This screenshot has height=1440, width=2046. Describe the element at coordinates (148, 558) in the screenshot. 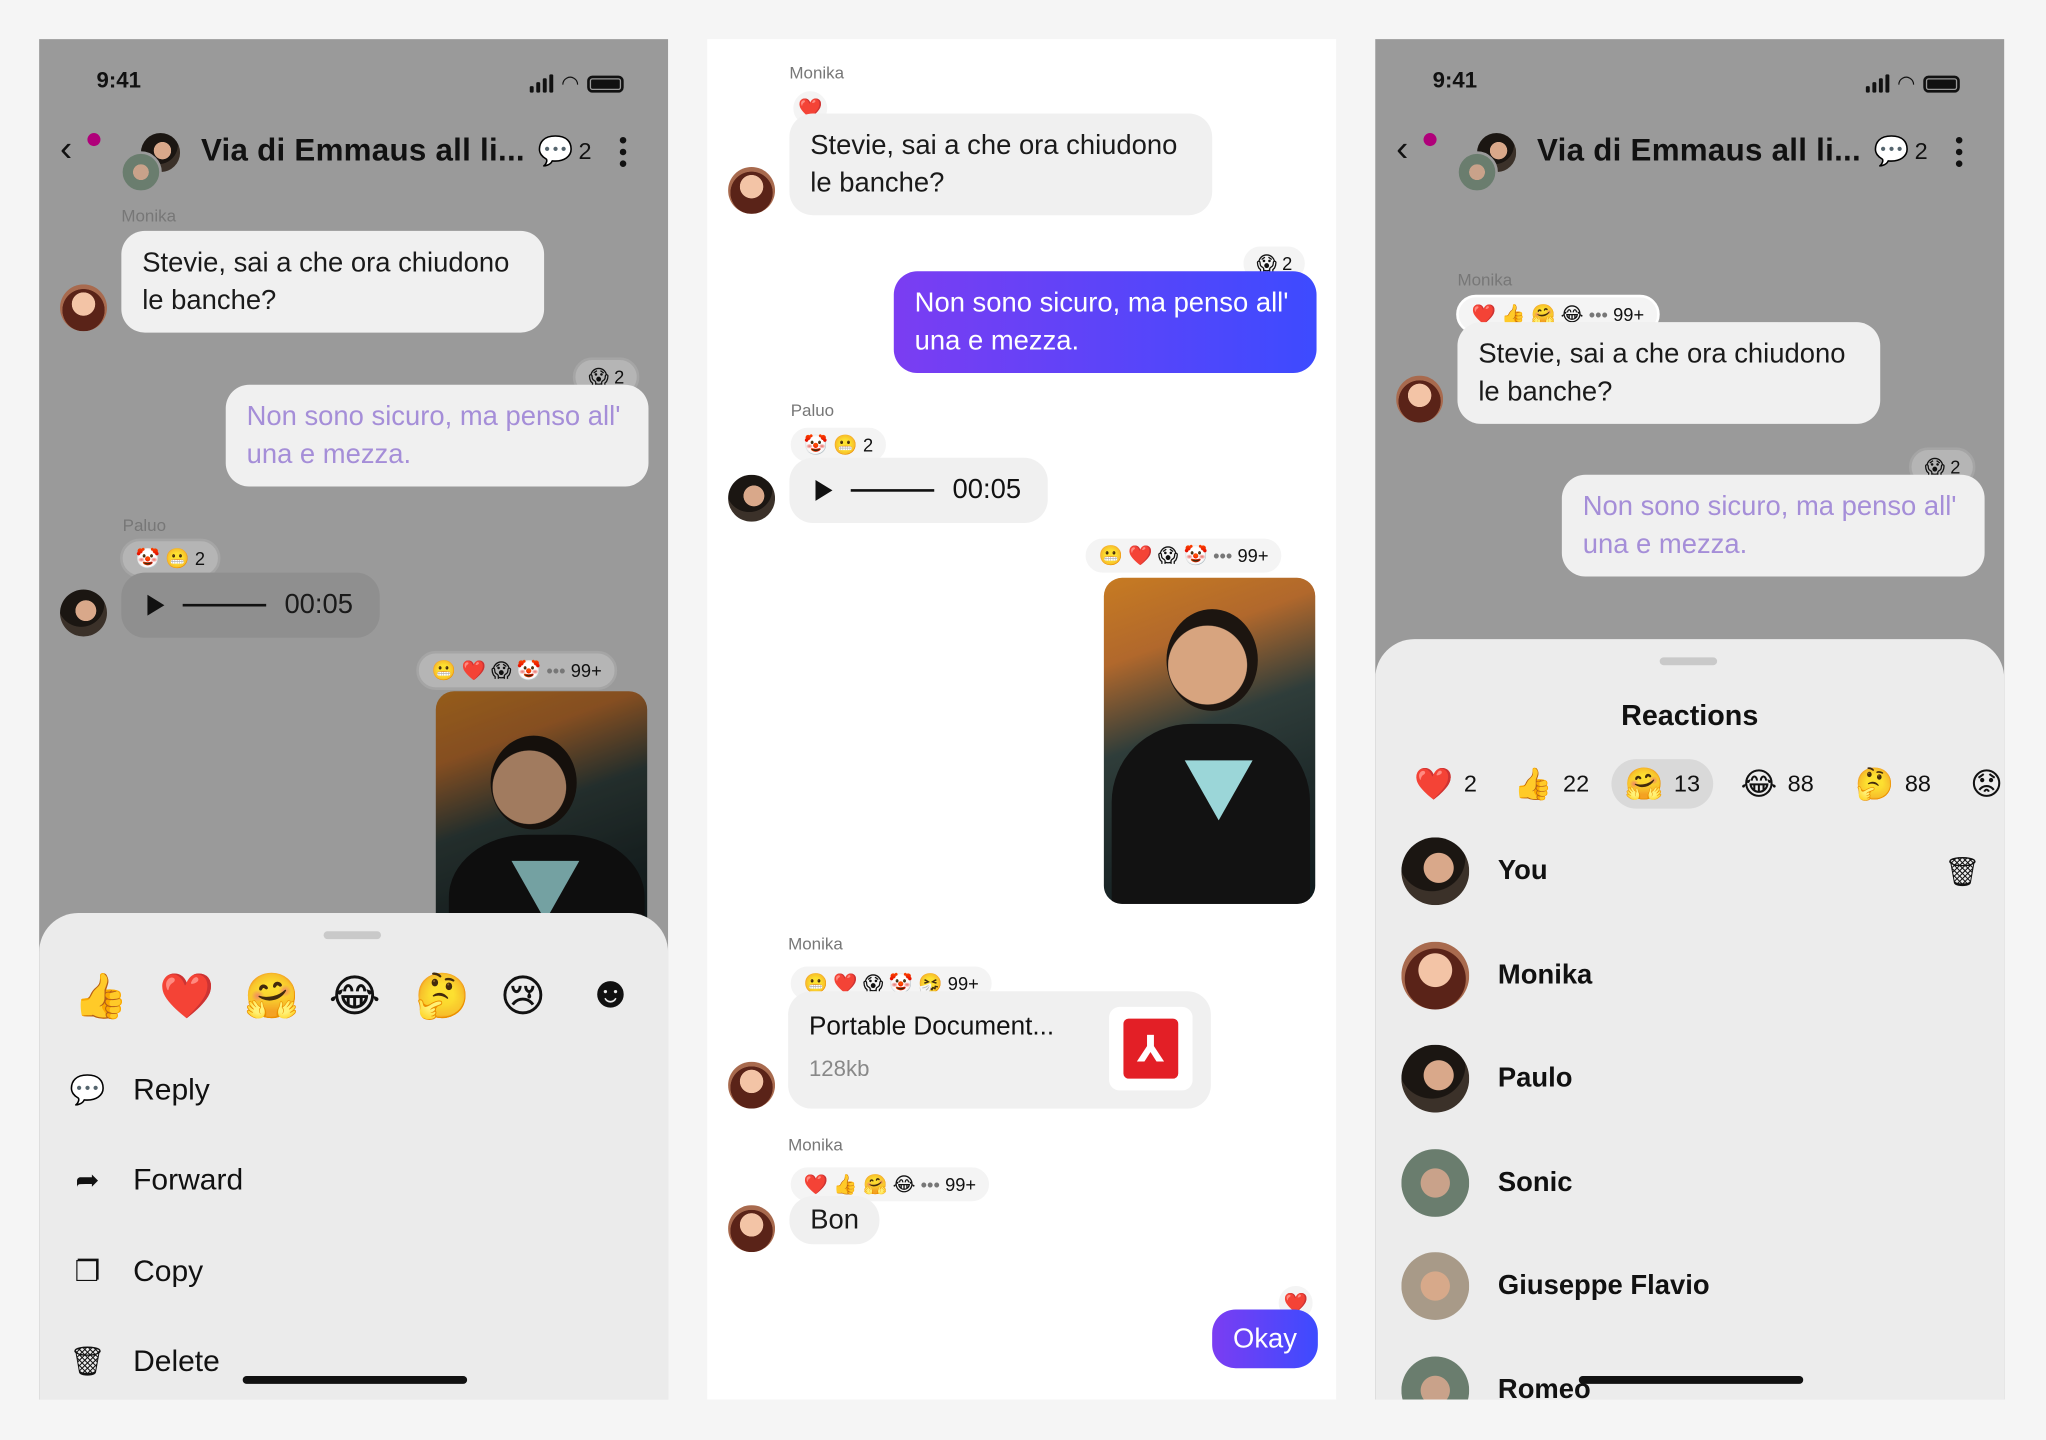

I see `clown-emoji-icon: 🤡` at that location.